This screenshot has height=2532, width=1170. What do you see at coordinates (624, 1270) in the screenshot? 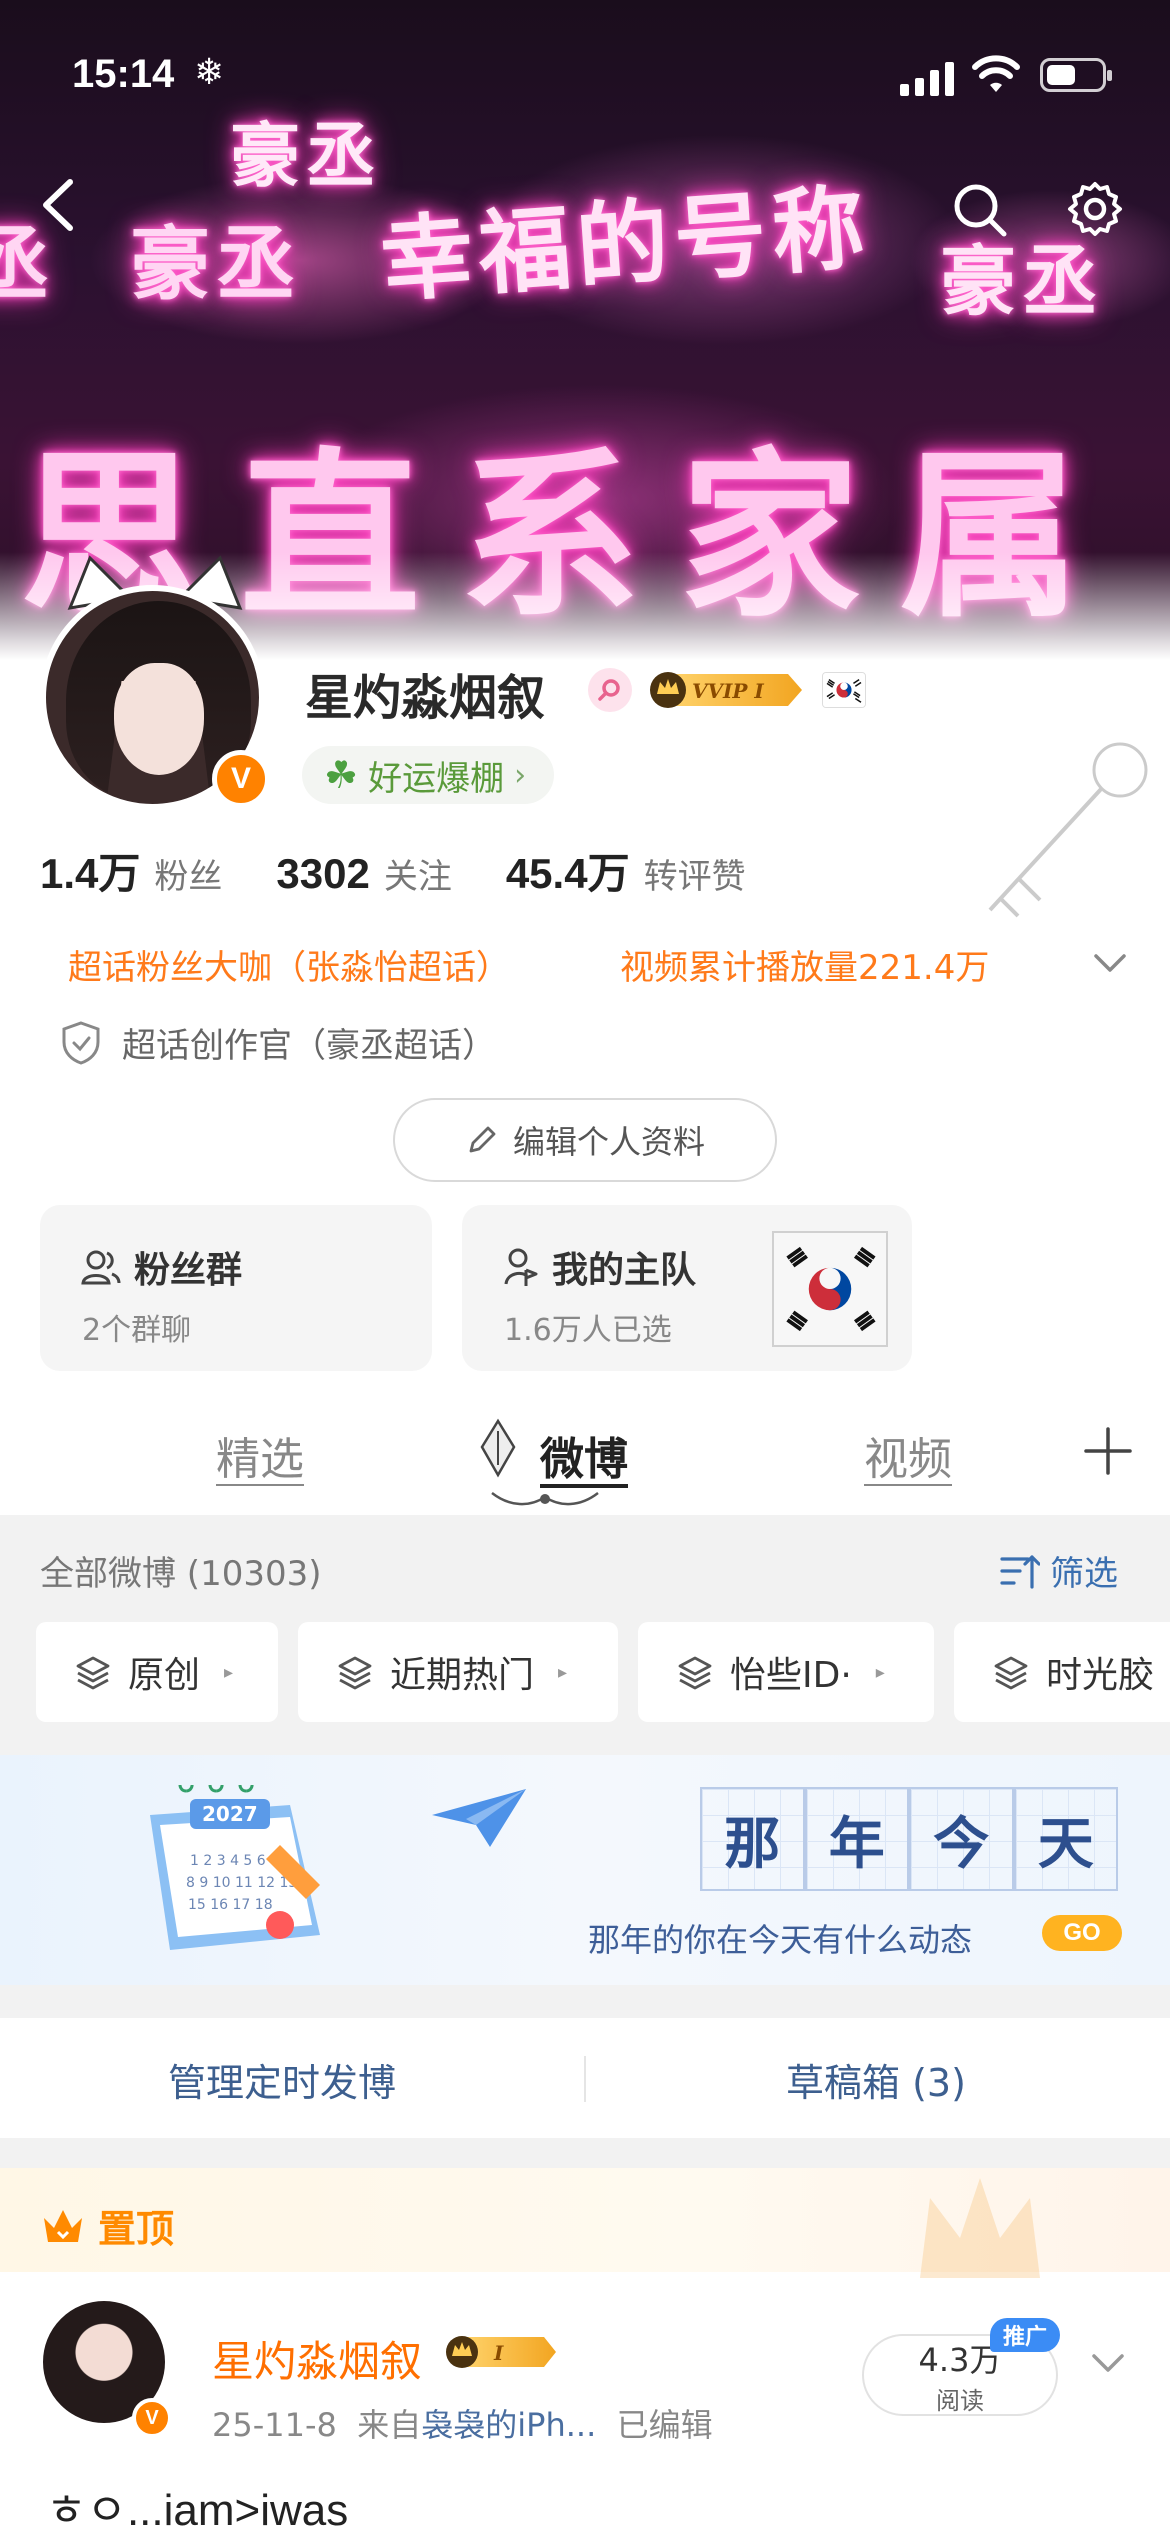
I see `my-team-title: 我的主队` at bounding box center [624, 1270].